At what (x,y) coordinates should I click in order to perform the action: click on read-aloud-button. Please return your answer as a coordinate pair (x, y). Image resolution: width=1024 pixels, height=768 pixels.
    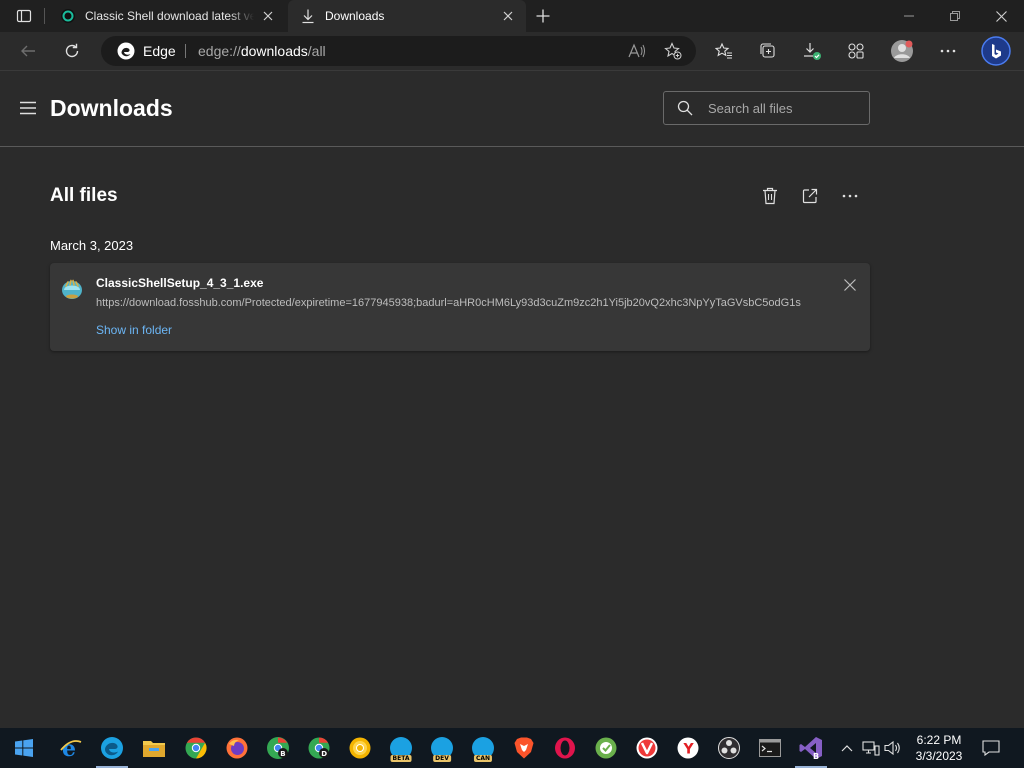
    Looking at the image, I should click on (637, 51).